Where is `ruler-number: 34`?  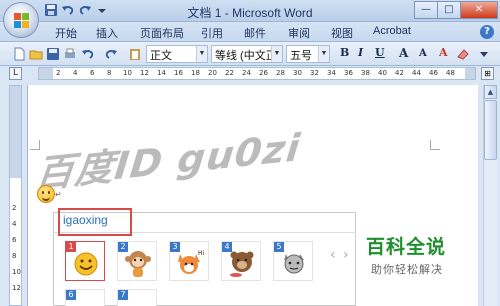 ruler-number: 34 is located at coordinates (331, 73).